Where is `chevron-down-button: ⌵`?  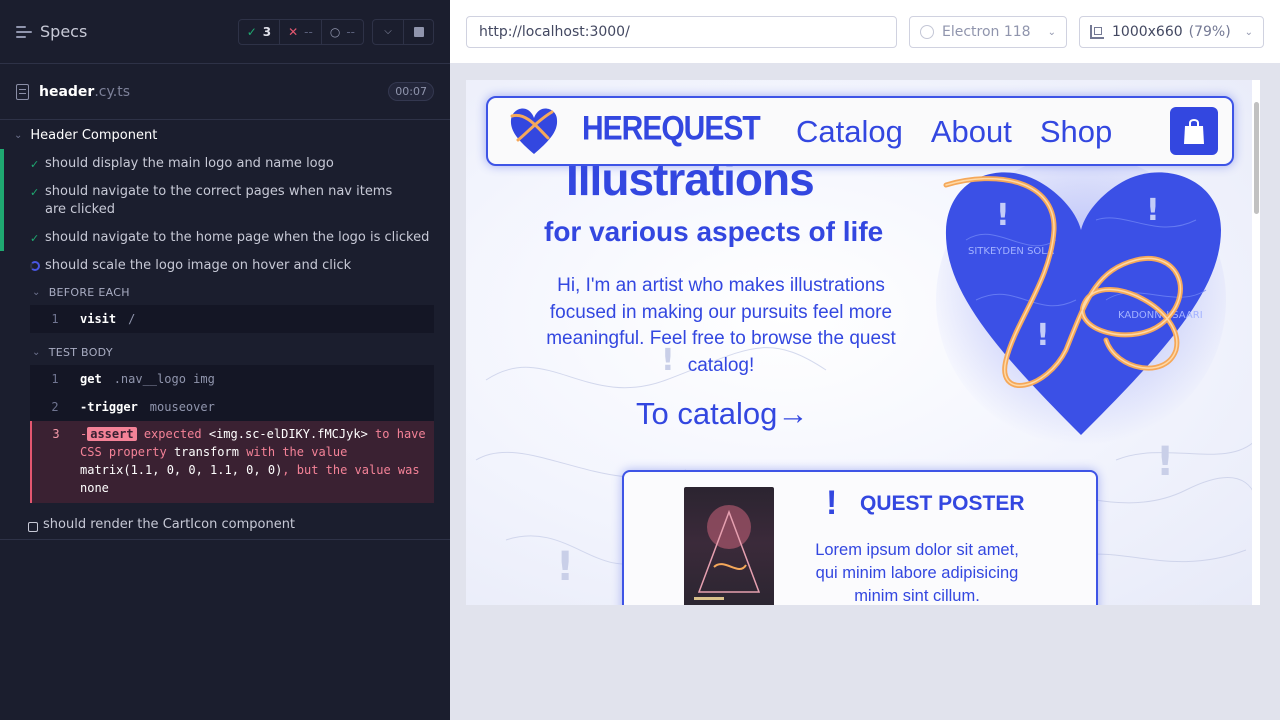
chevron-down-button: ⌵ is located at coordinates (388, 32).